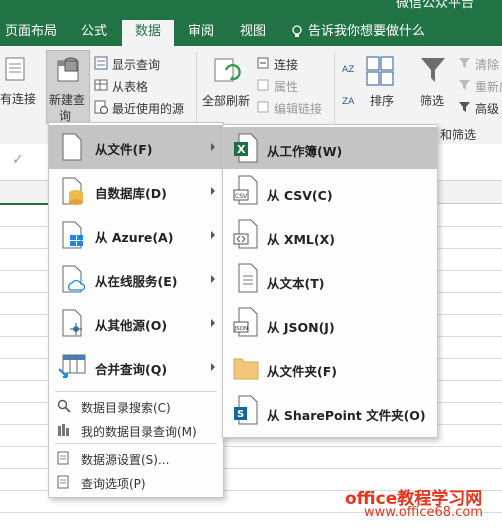 The width and height of the screenshot is (502, 529). What do you see at coordinates (136, 191) in the screenshot?
I see `menu-item-from-database: 自数据库(D)` at bounding box center [136, 191].